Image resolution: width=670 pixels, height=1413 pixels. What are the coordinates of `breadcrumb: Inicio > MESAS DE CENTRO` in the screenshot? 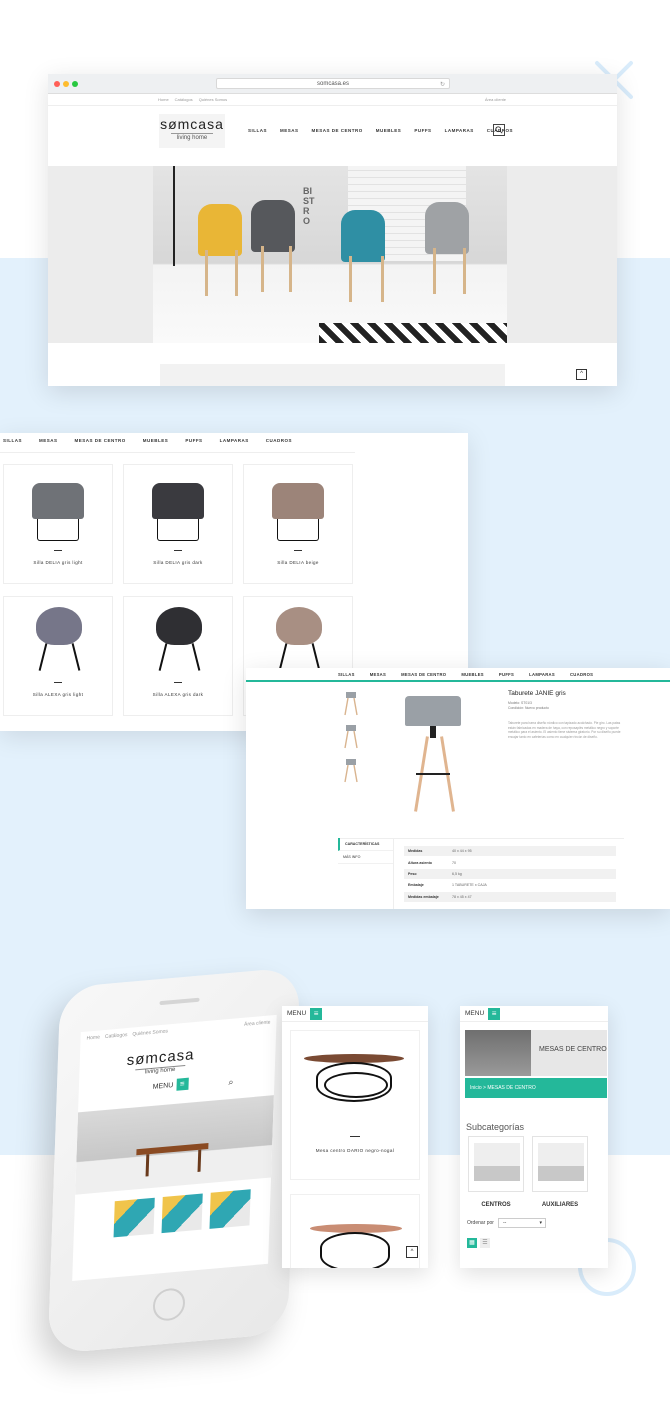 It's located at (536, 1088).